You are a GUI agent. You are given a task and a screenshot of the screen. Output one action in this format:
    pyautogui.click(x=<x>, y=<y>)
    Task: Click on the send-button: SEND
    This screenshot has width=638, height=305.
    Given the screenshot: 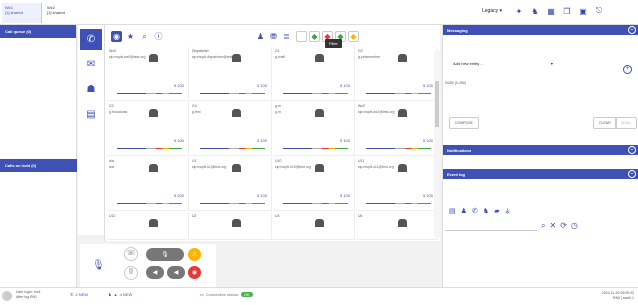 What is the action you would take?
    pyautogui.click(x=626, y=123)
    